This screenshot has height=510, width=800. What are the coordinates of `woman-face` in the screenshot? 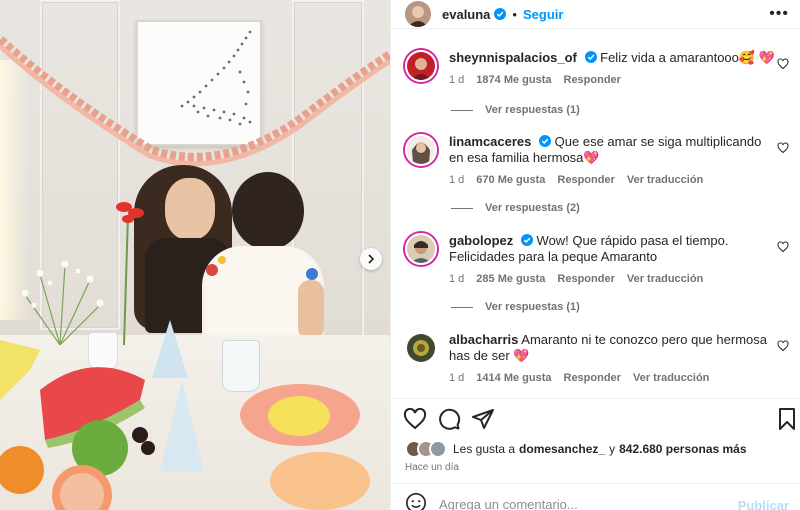 It's located at (190, 209).